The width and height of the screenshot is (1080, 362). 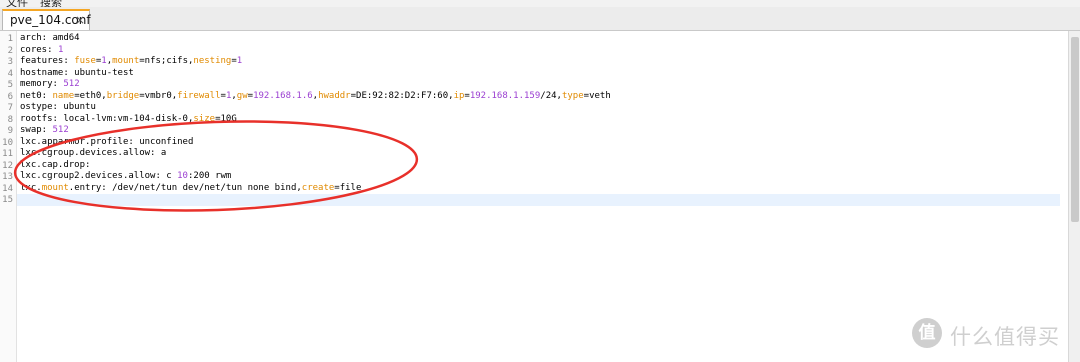 What do you see at coordinates (99, 176) in the screenshot?
I see `code-text-token: lxc.cgroup2.devices.allow: c` at bounding box center [99, 176].